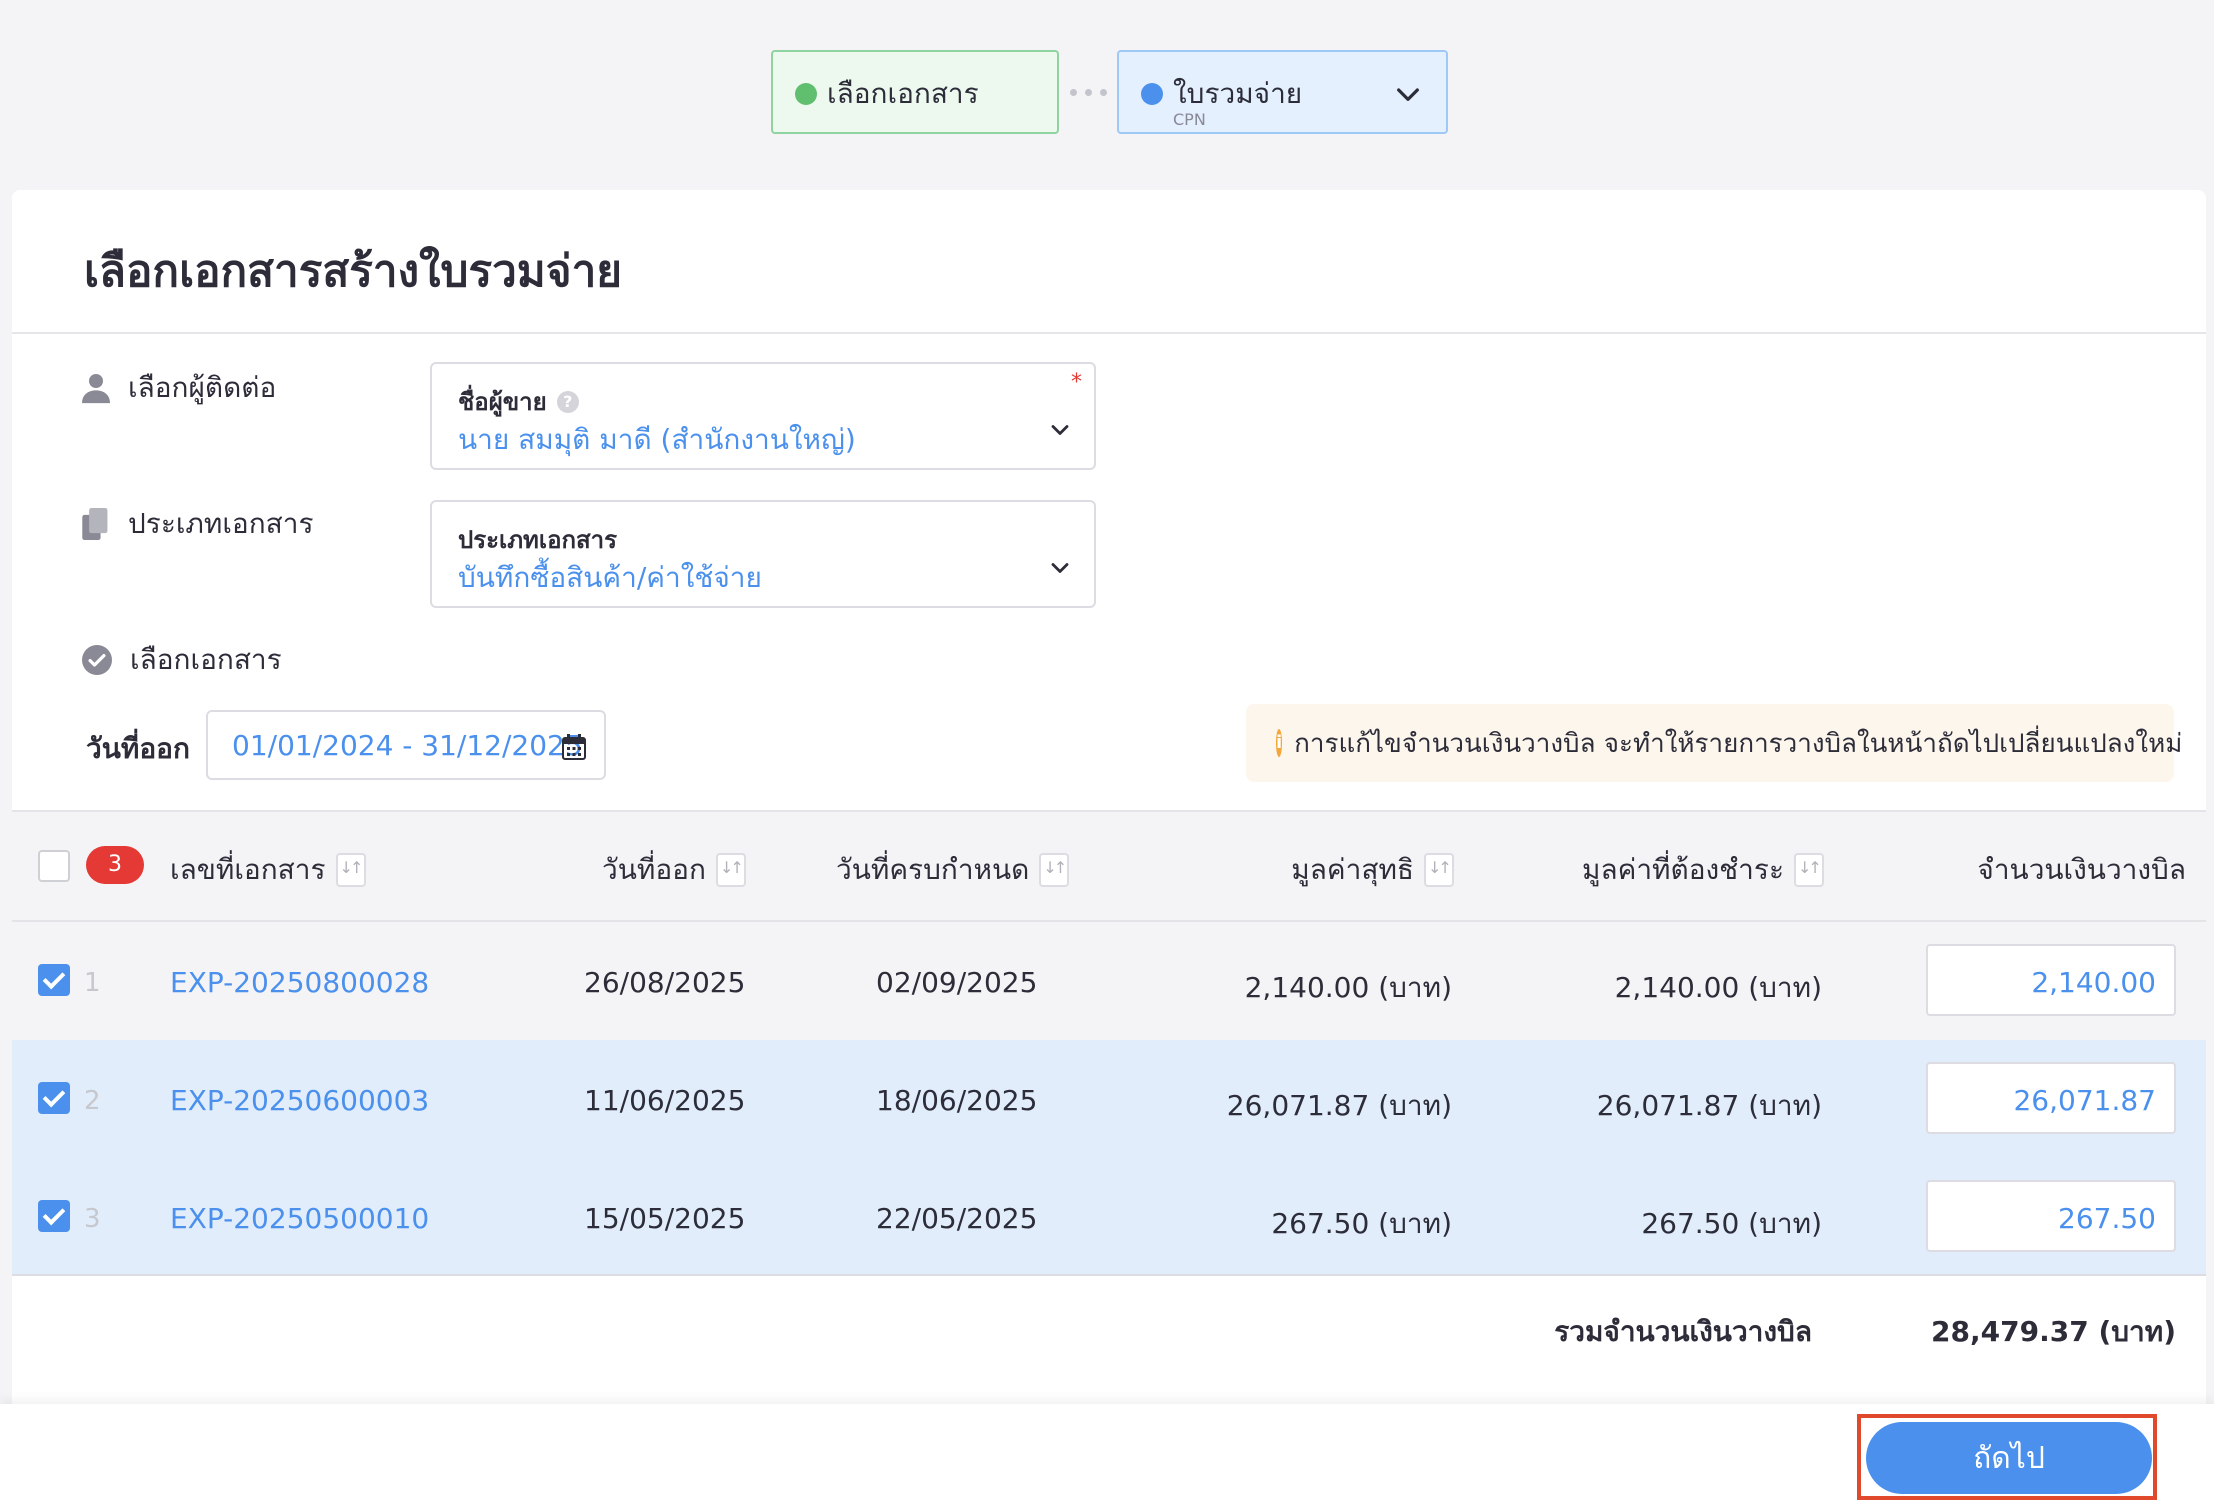 Image resolution: width=2214 pixels, height=1502 pixels. What do you see at coordinates (115, 865) in the screenshot?
I see `selected-count-badge: 3` at bounding box center [115, 865].